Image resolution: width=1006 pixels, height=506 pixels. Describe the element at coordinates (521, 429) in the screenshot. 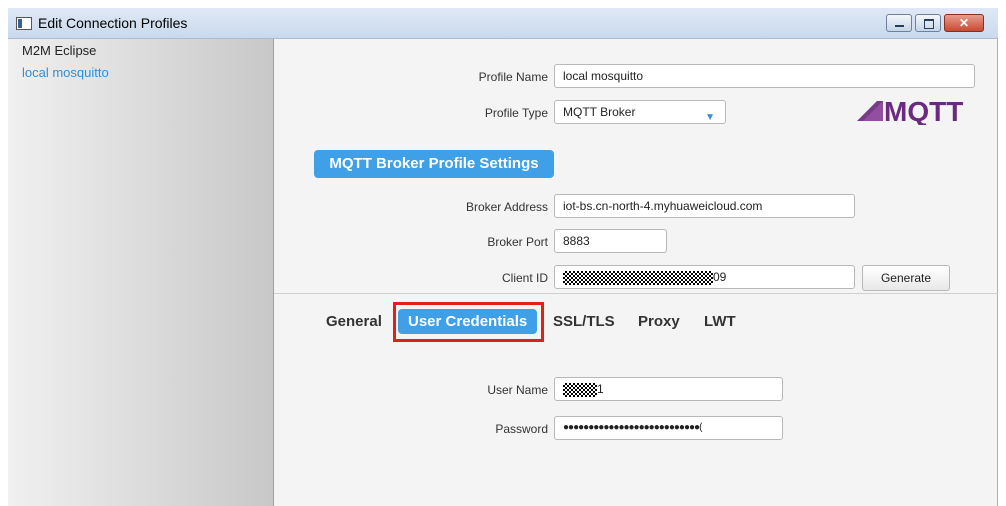

I see `password-label: Password` at that location.